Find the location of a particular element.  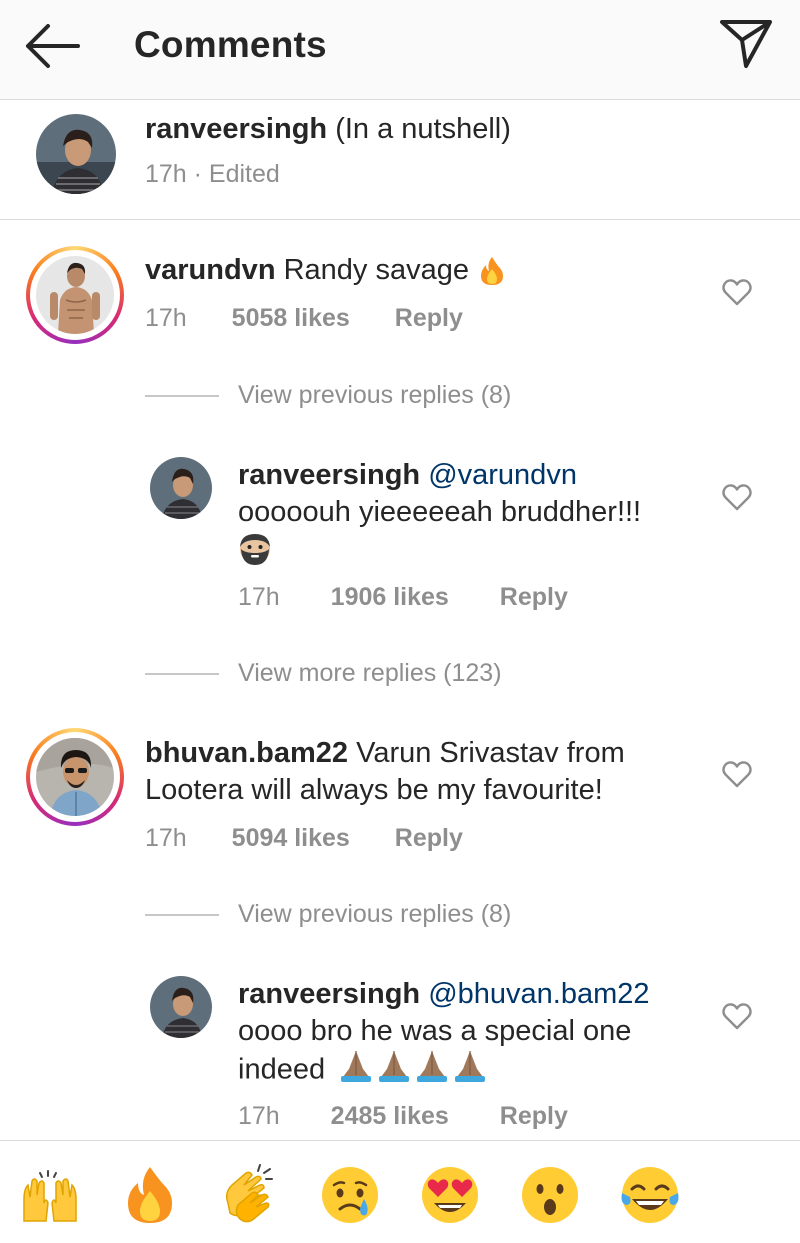

folded-hands-group is located at coordinates (413, 1071).